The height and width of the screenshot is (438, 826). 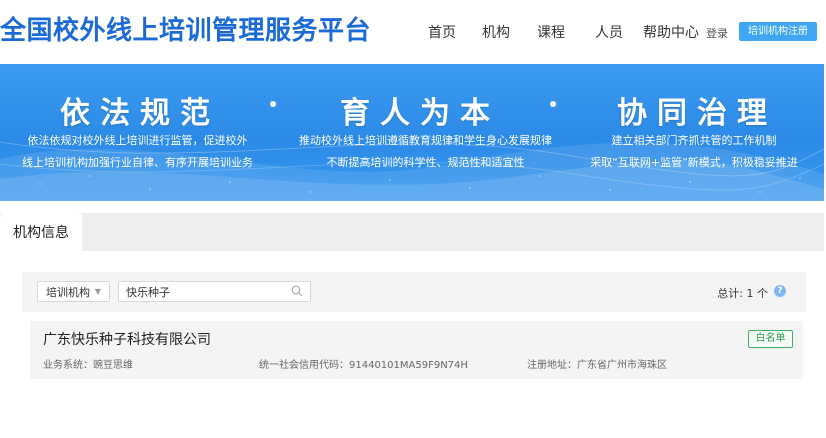 What do you see at coordinates (697, 113) in the screenshot?
I see `slogan-3: 协同治理` at bounding box center [697, 113].